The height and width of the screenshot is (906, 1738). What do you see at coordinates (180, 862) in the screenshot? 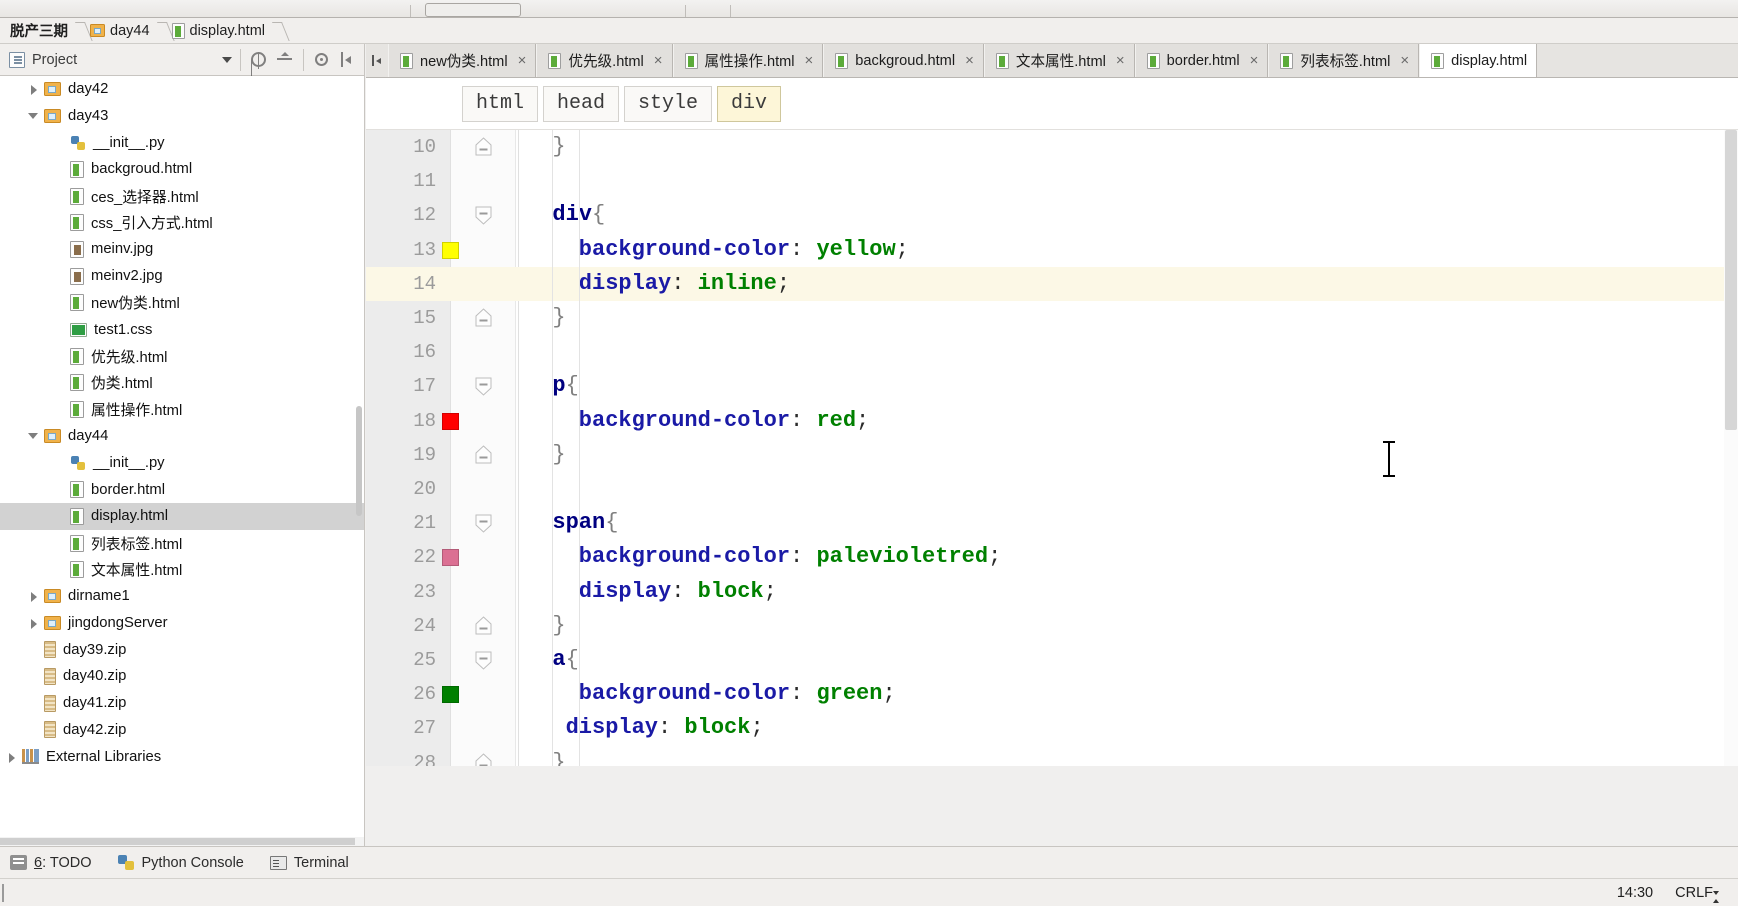
I see `tool-window-button: Python Console` at bounding box center [180, 862].